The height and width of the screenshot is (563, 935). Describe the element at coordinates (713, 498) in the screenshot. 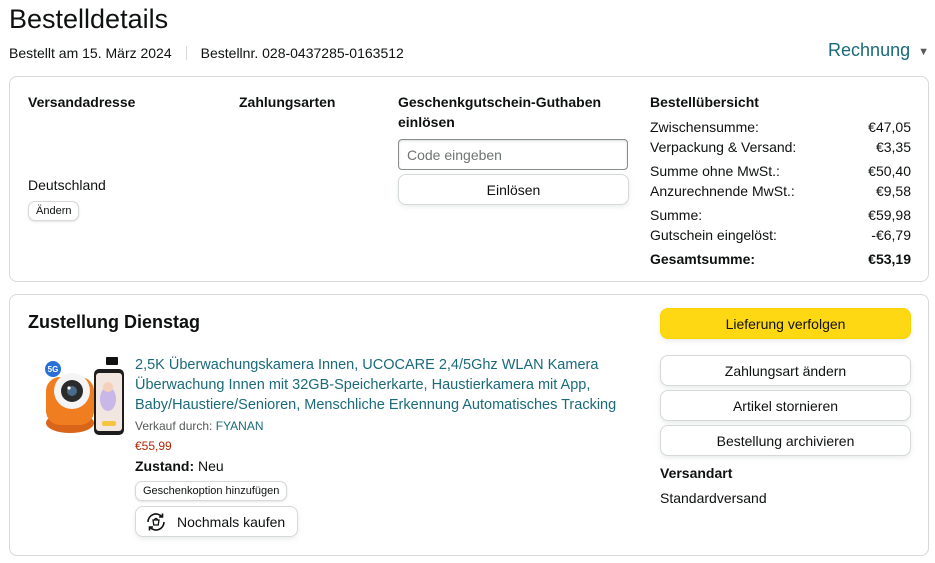

I see `shipping-method-value: Standardversand` at that location.